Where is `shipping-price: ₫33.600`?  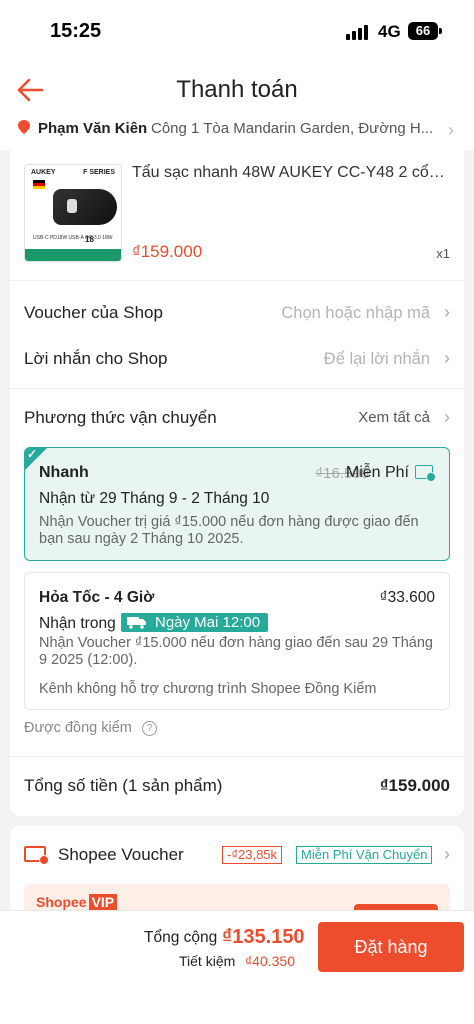 shipping-price: ₫33.600 is located at coordinates (407, 597).